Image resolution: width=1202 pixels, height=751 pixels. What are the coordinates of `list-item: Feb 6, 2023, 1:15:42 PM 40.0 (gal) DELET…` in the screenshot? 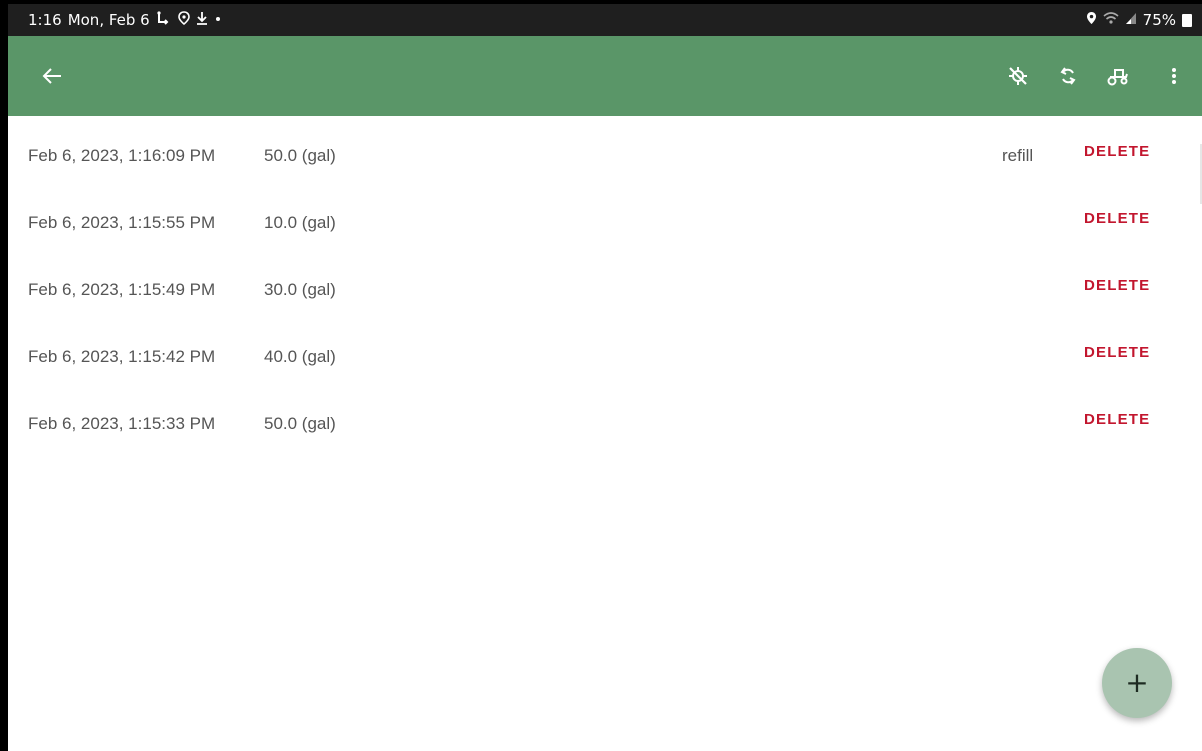 It's located at (605, 350).